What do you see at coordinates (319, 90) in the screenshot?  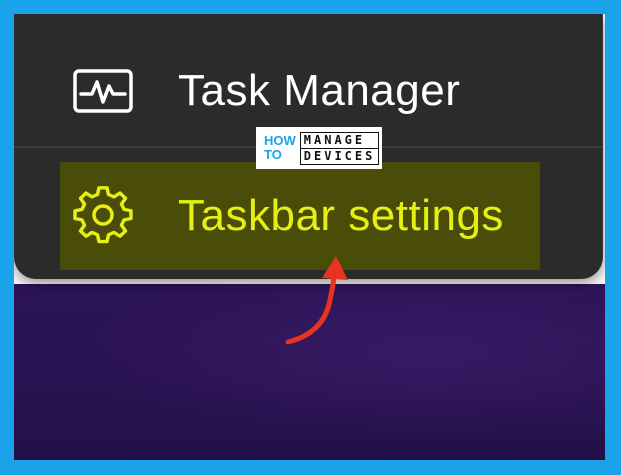 I see `menu-item-label: Task Manager` at bounding box center [319, 90].